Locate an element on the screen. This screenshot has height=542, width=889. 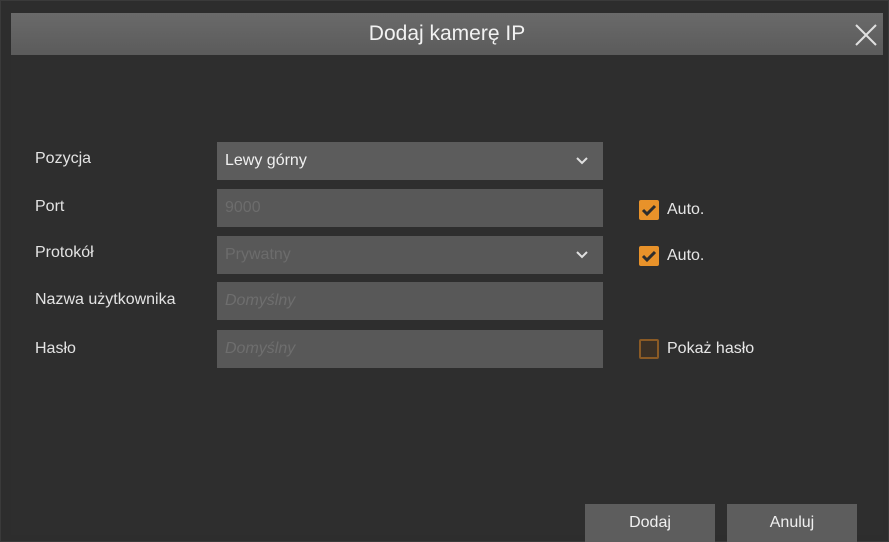
username-placeholder: Domyślny is located at coordinates (260, 300).